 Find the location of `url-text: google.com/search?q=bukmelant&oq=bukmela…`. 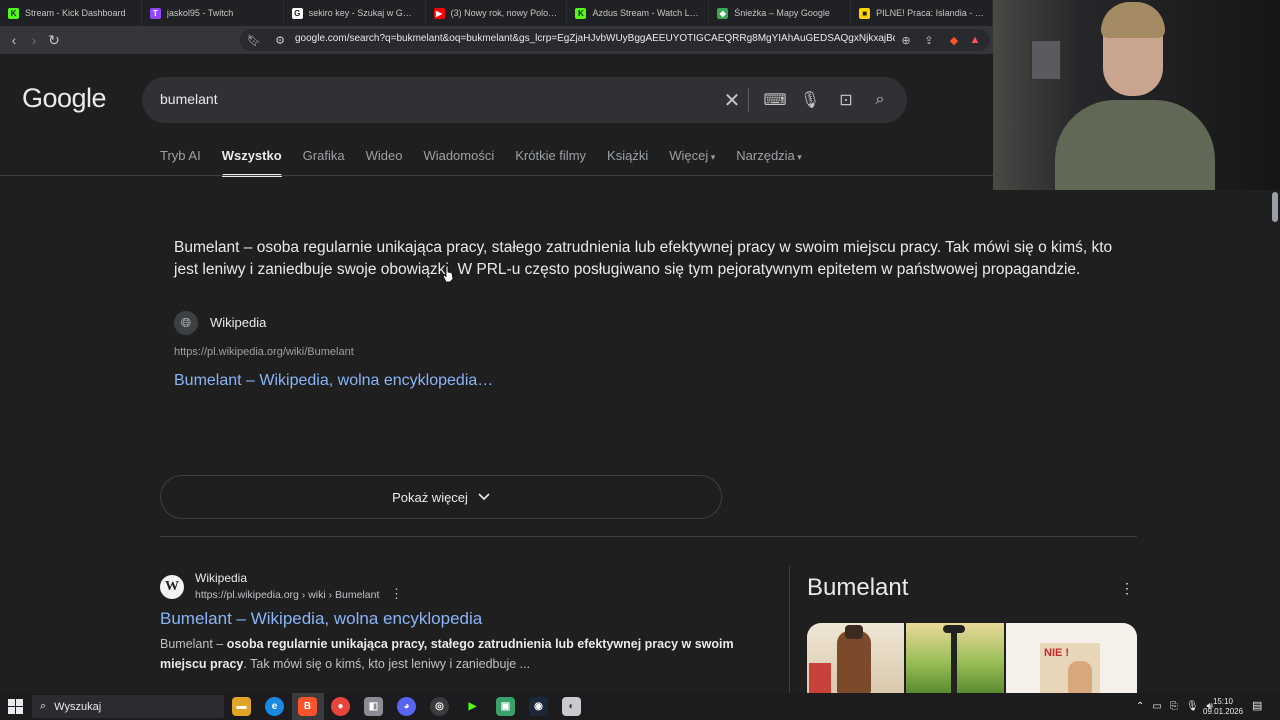

url-text: google.com/search?q=bukmelant&oq=bukmela… is located at coordinates (595, 38).